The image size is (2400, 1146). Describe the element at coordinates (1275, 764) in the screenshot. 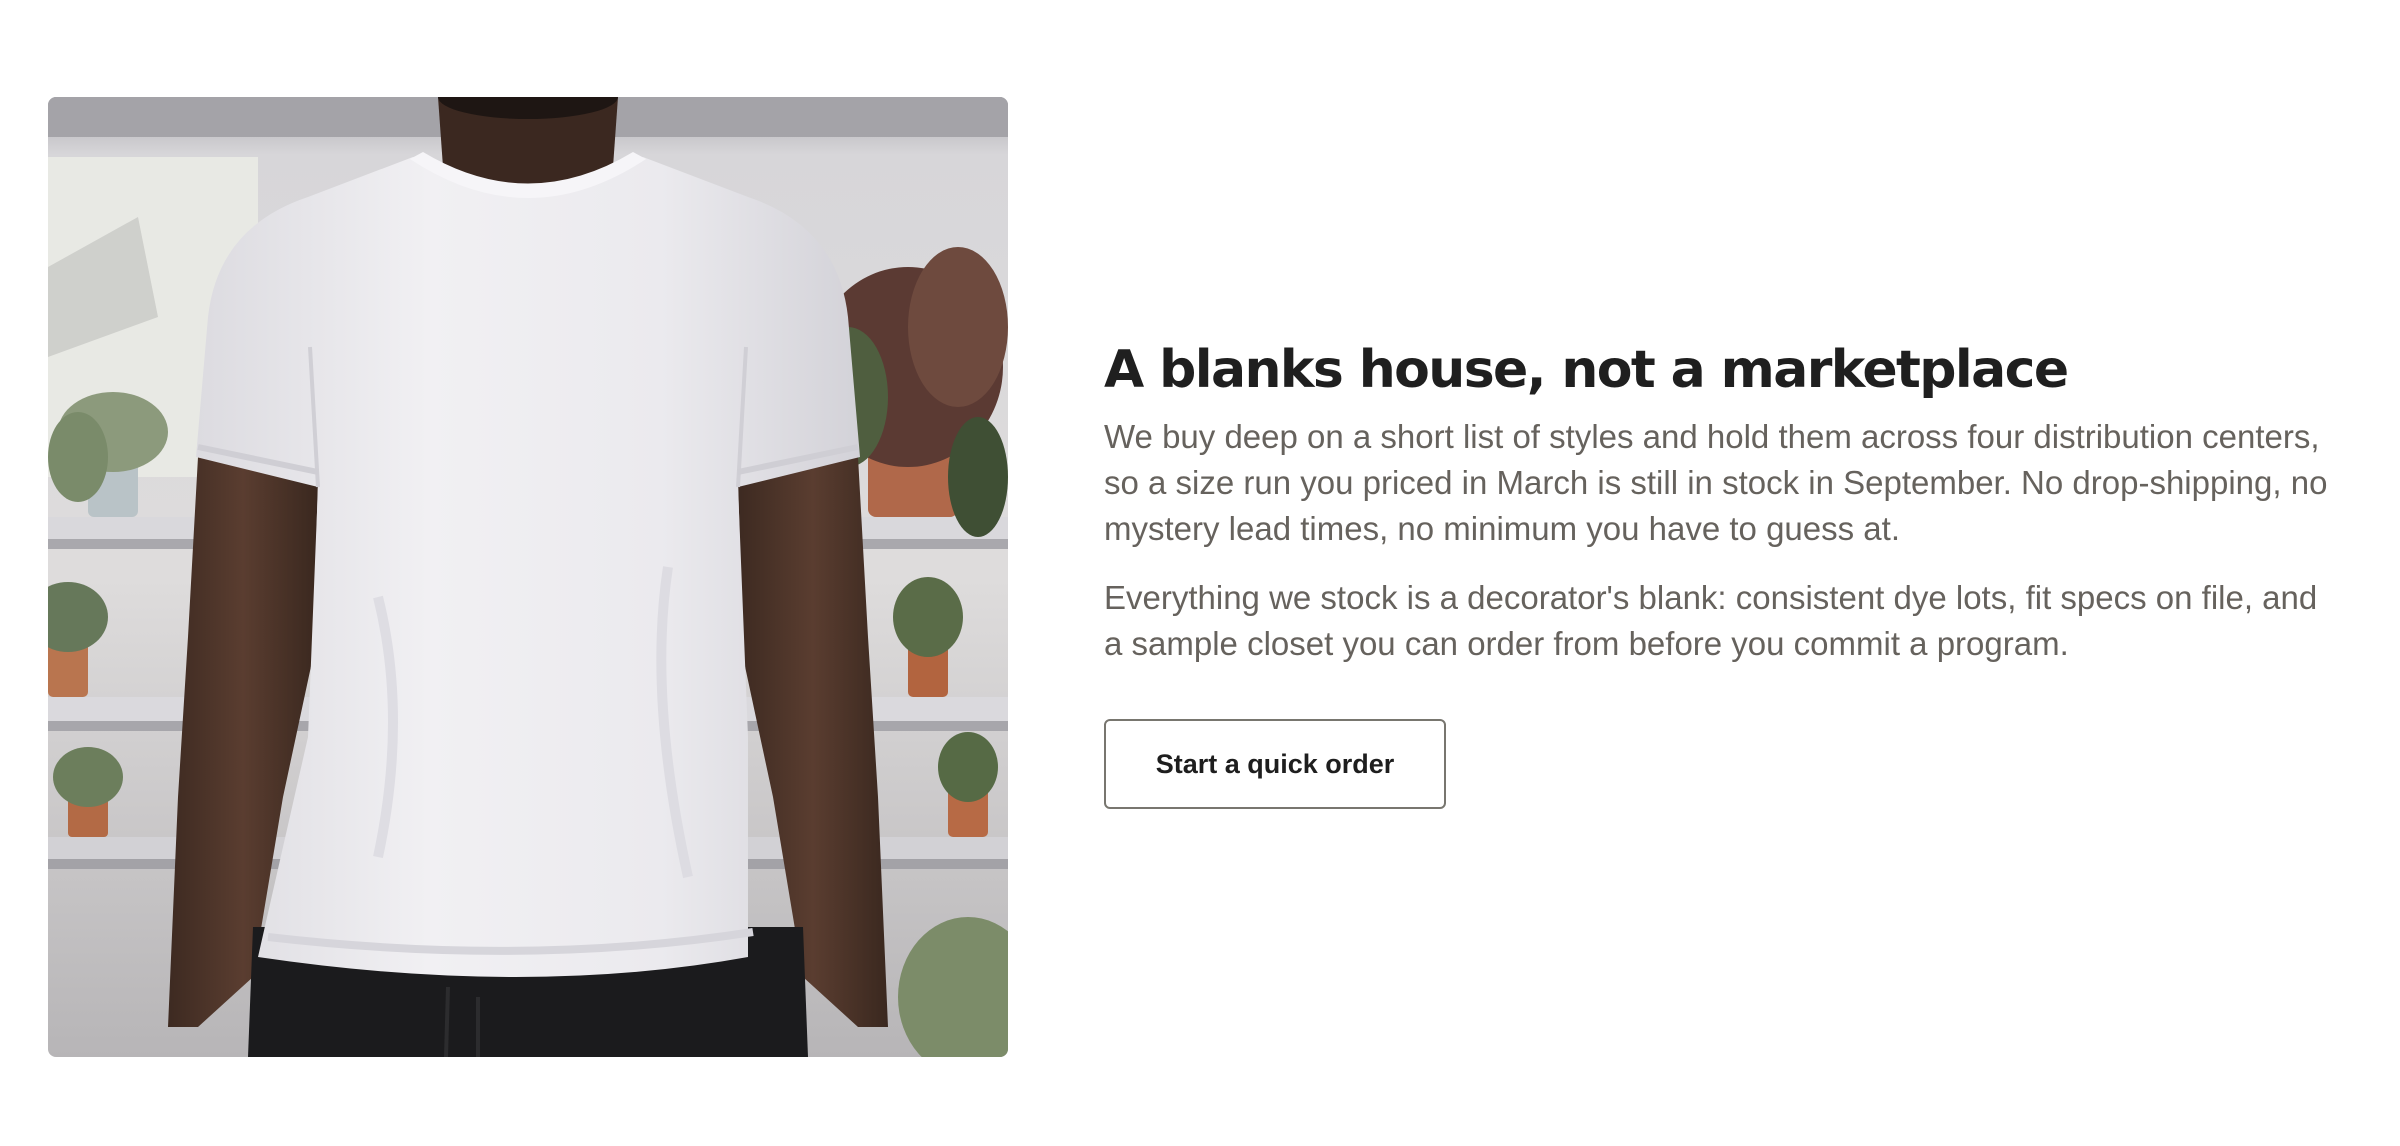

I see `start-quick-order-button: Start a quick order` at that location.